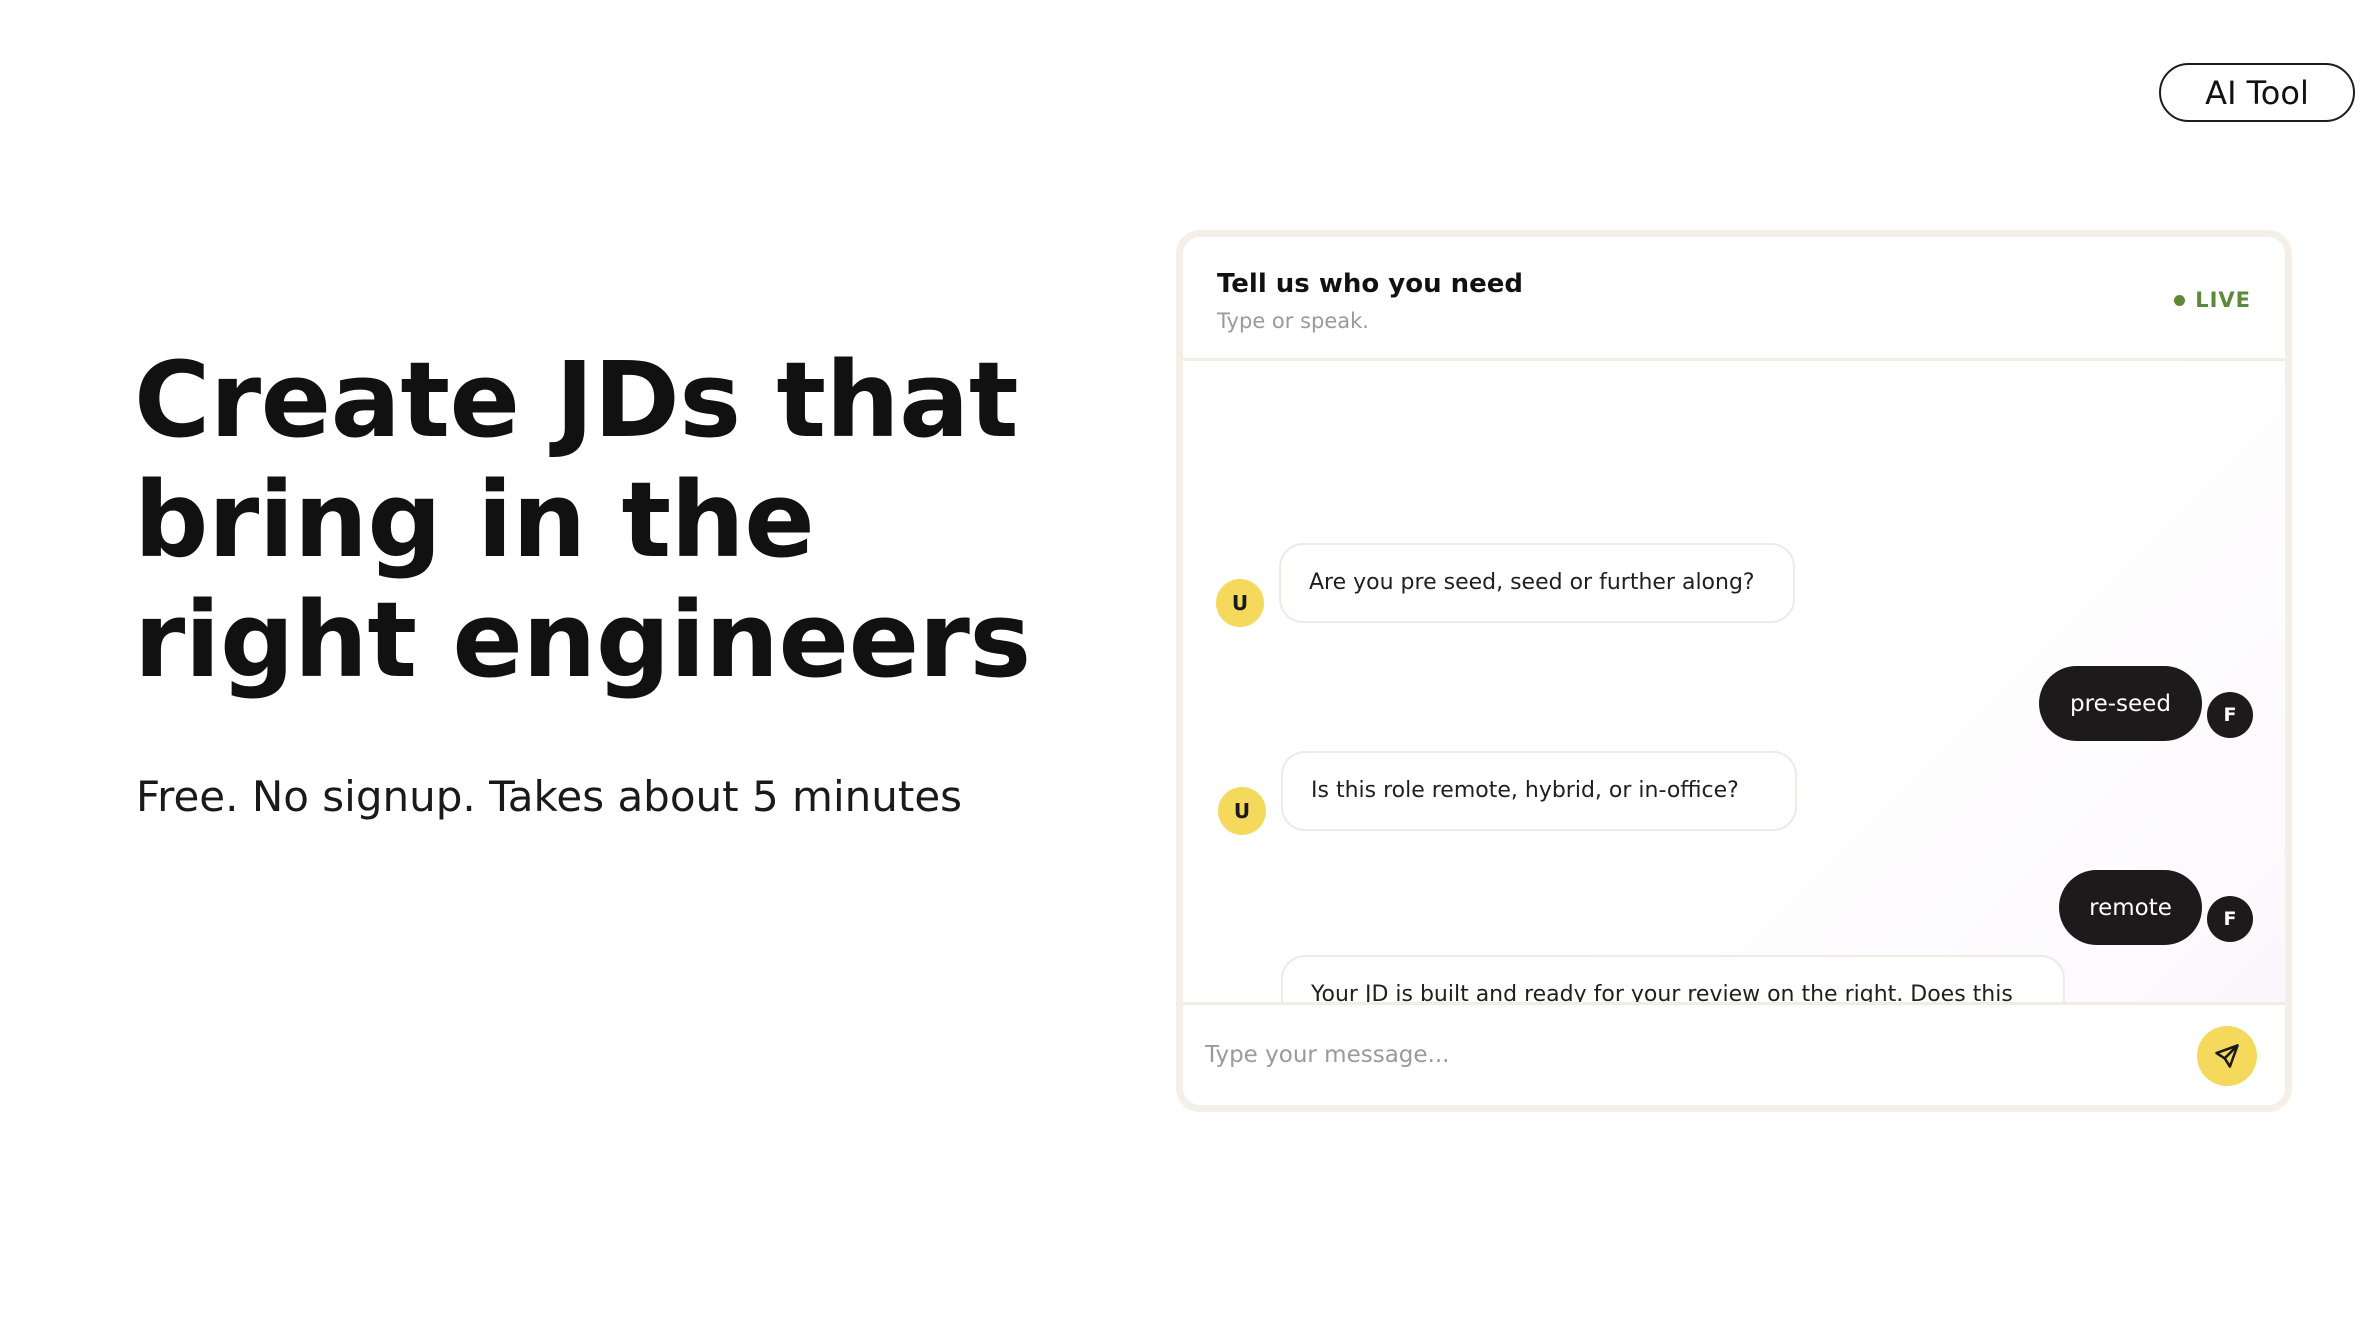 The width and height of the screenshot is (2380, 1319). What do you see at coordinates (1293, 321) in the screenshot?
I see `chat-subtitle: Type or speak.` at bounding box center [1293, 321].